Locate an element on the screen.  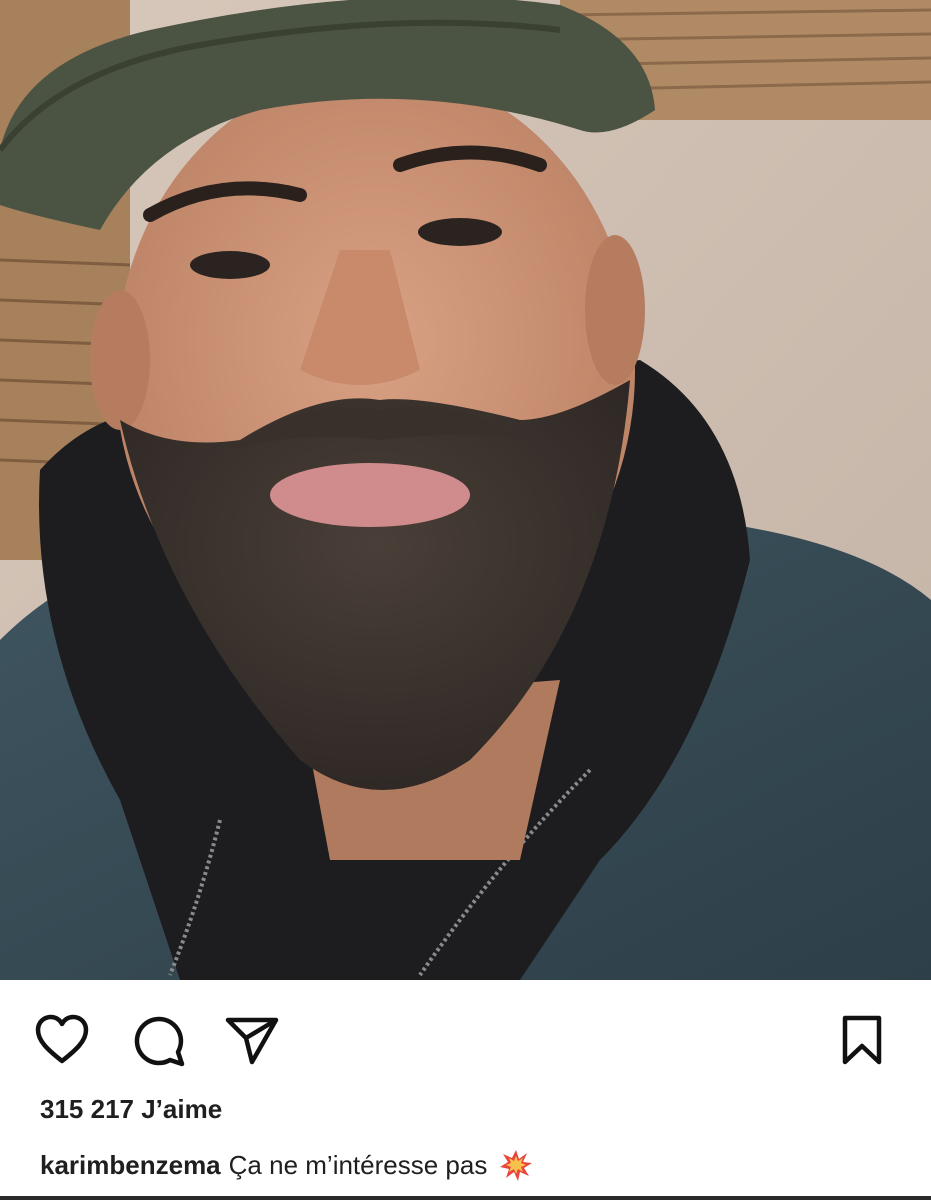
post-caption: karimbenzema Ça ne m’intéresse pas is located at coordinates (286, 1165).